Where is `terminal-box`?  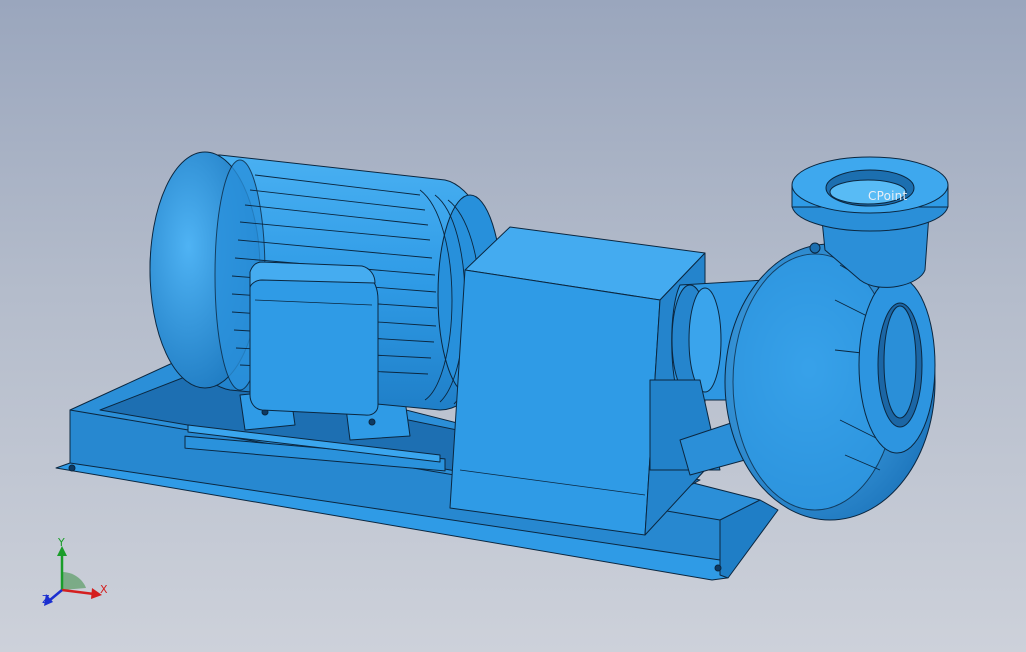 terminal-box is located at coordinates (314, 338).